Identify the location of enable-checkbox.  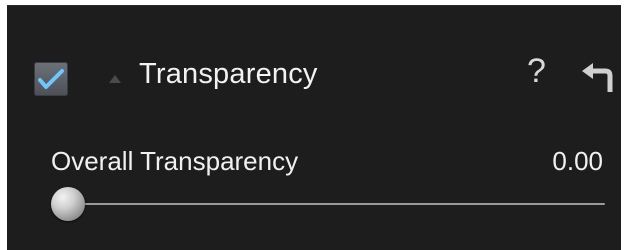
(51, 79).